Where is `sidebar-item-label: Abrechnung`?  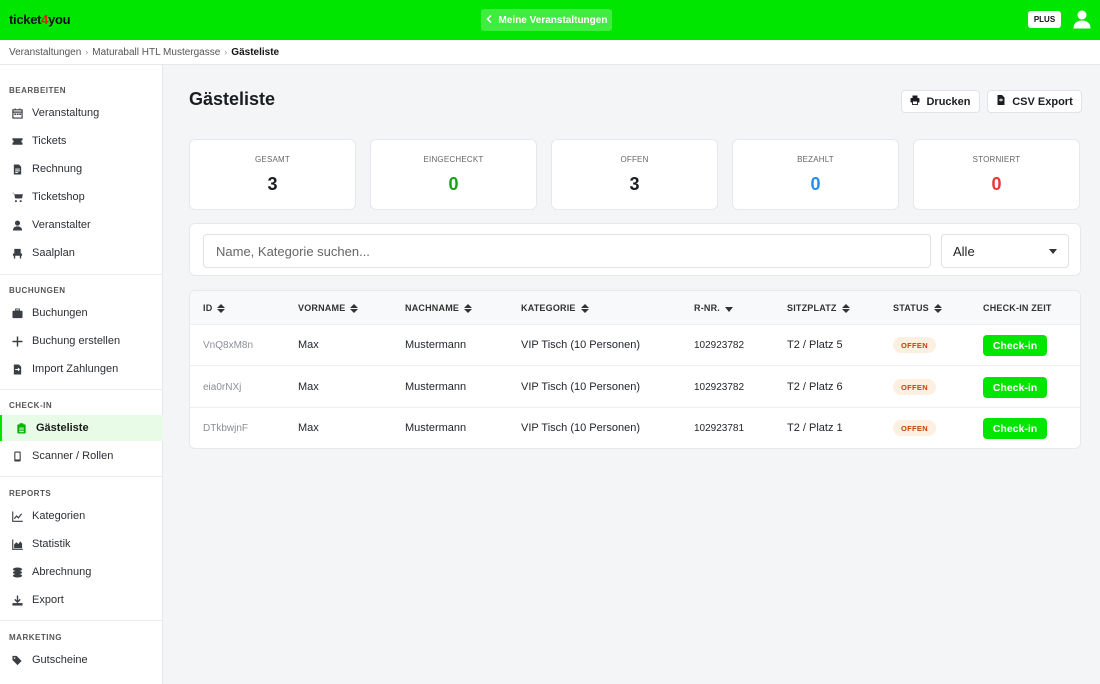
sidebar-item-label: Abrechnung is located at coordinates (62, 572).